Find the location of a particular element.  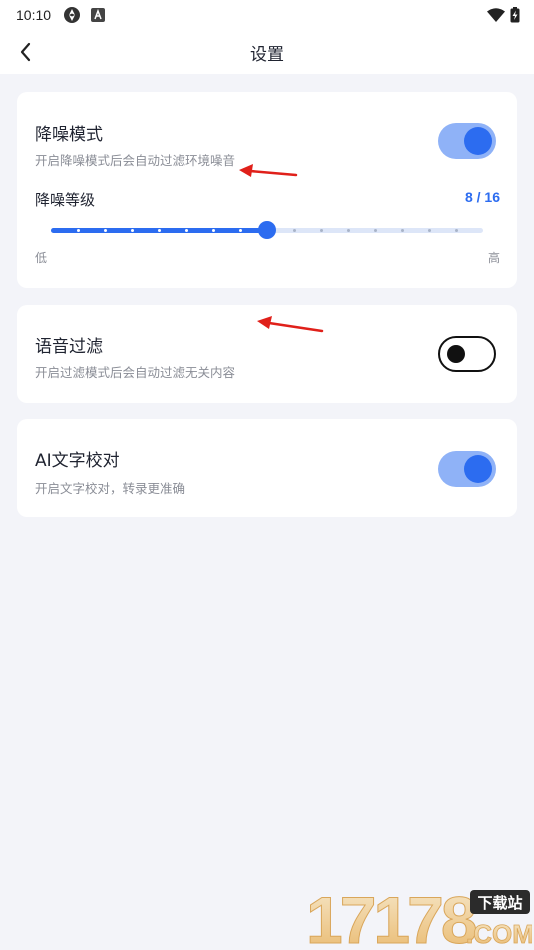

range-max-label: 高 is located at coordinates (493, 258).